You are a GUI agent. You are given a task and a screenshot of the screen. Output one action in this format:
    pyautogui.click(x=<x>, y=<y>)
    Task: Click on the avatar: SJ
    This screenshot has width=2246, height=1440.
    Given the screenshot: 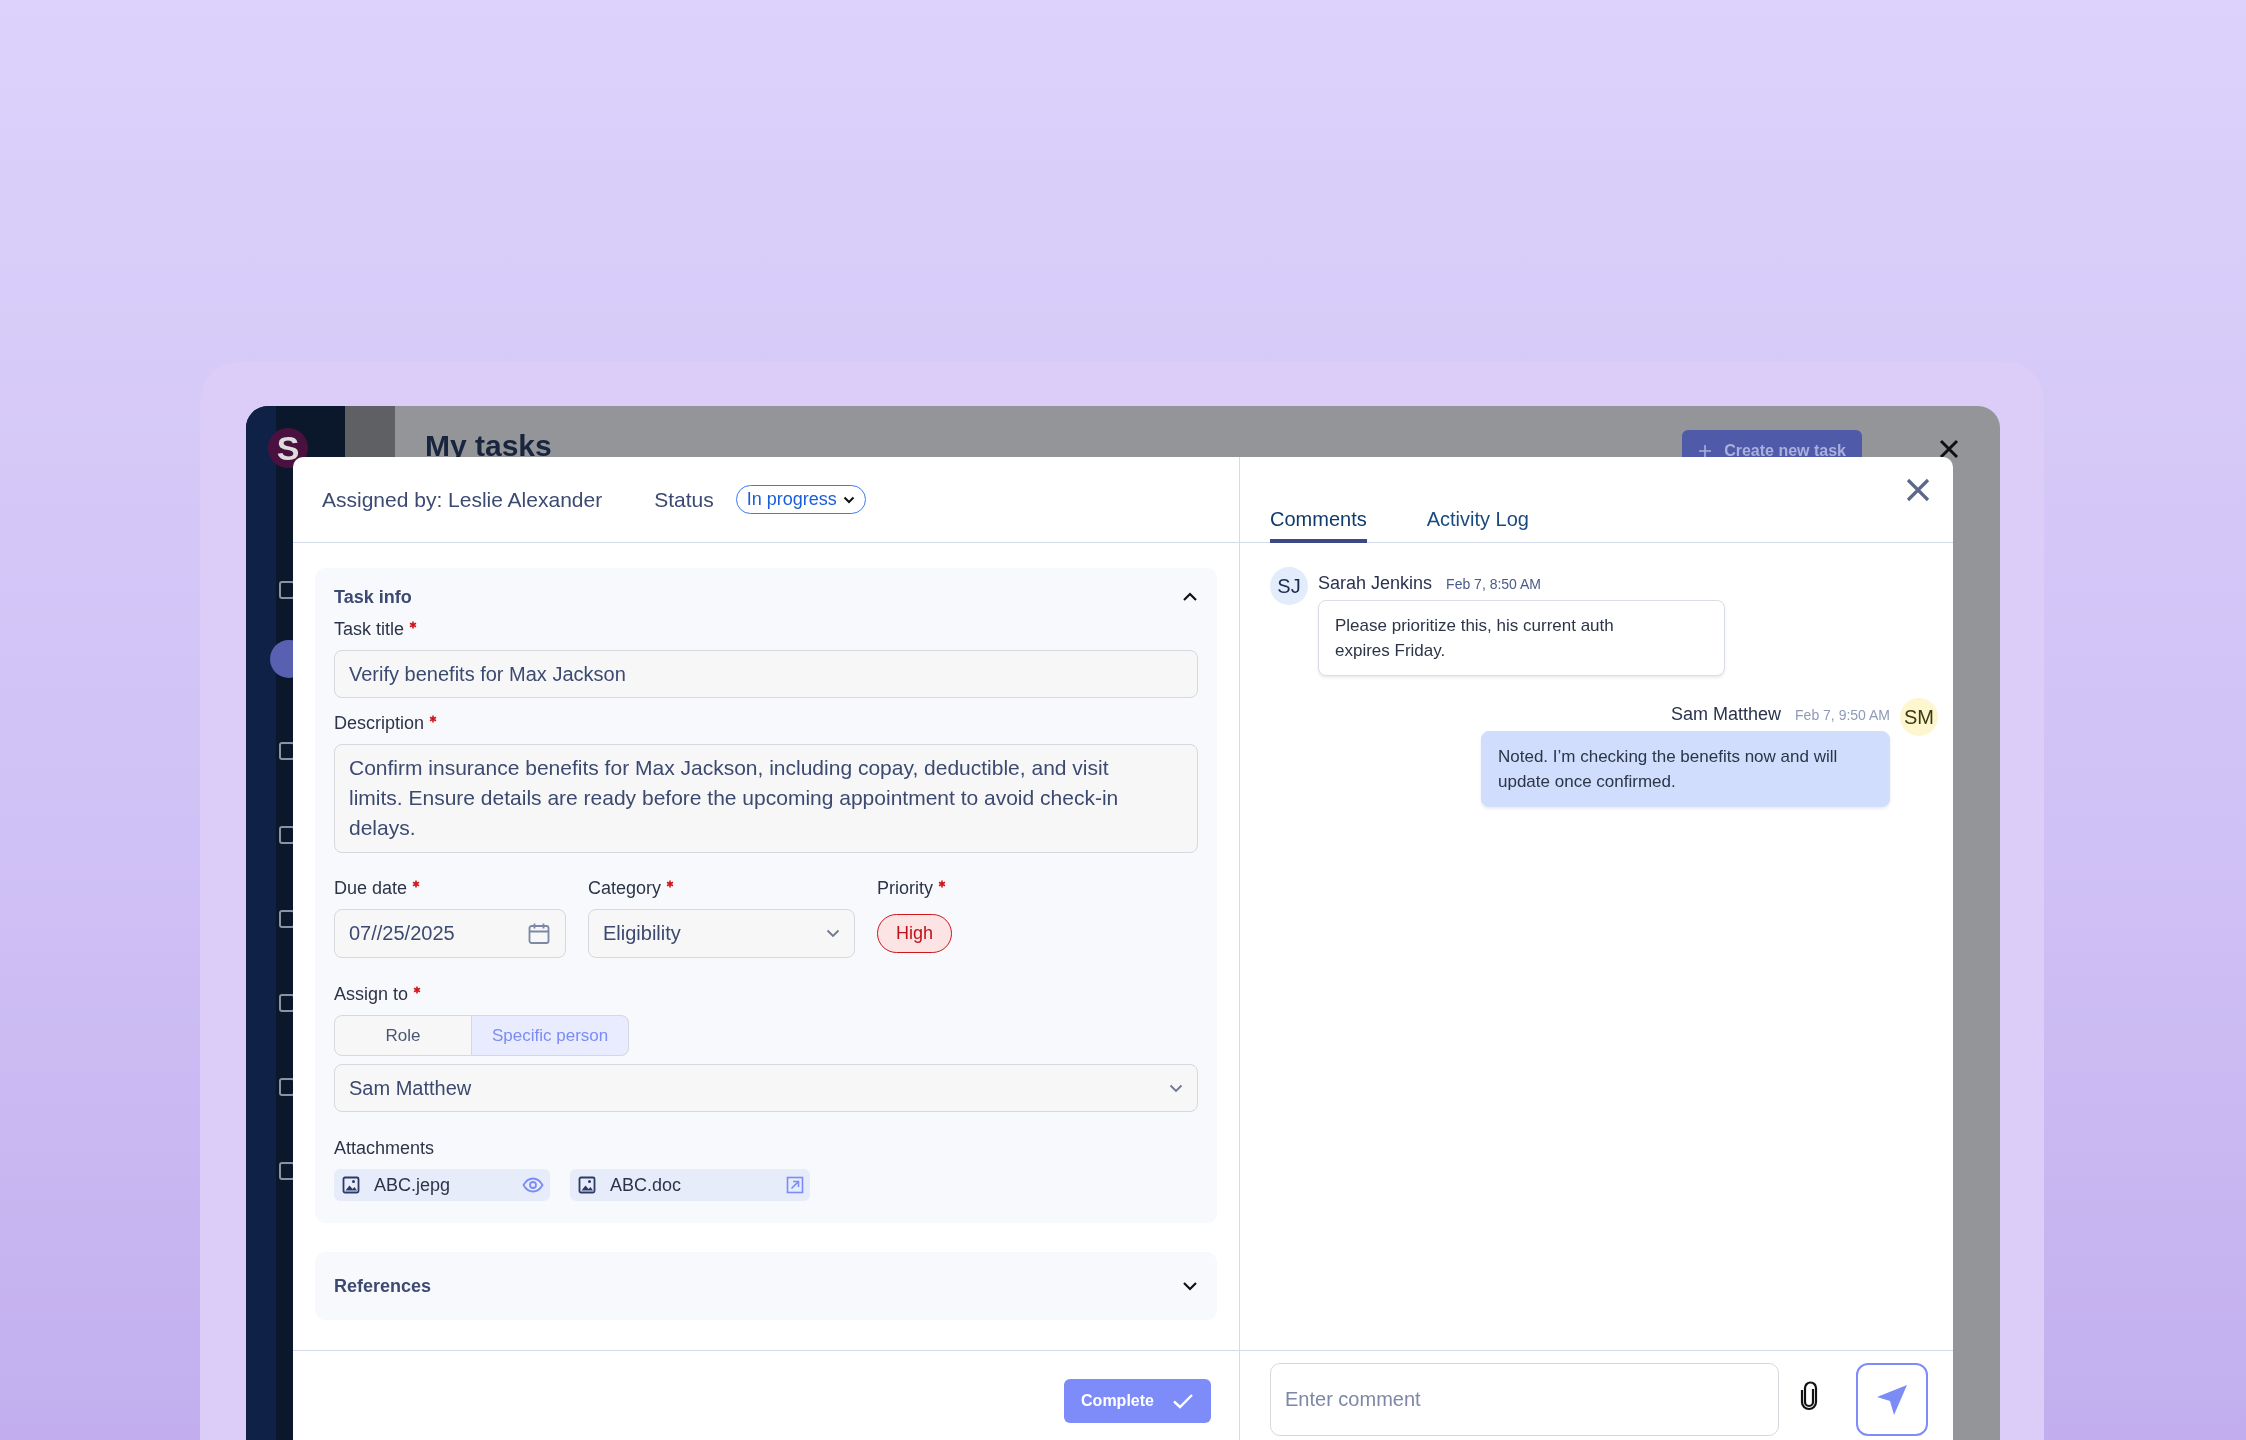 What is the action you would take?
    pyautogui.click(x=1289, y=586)
    